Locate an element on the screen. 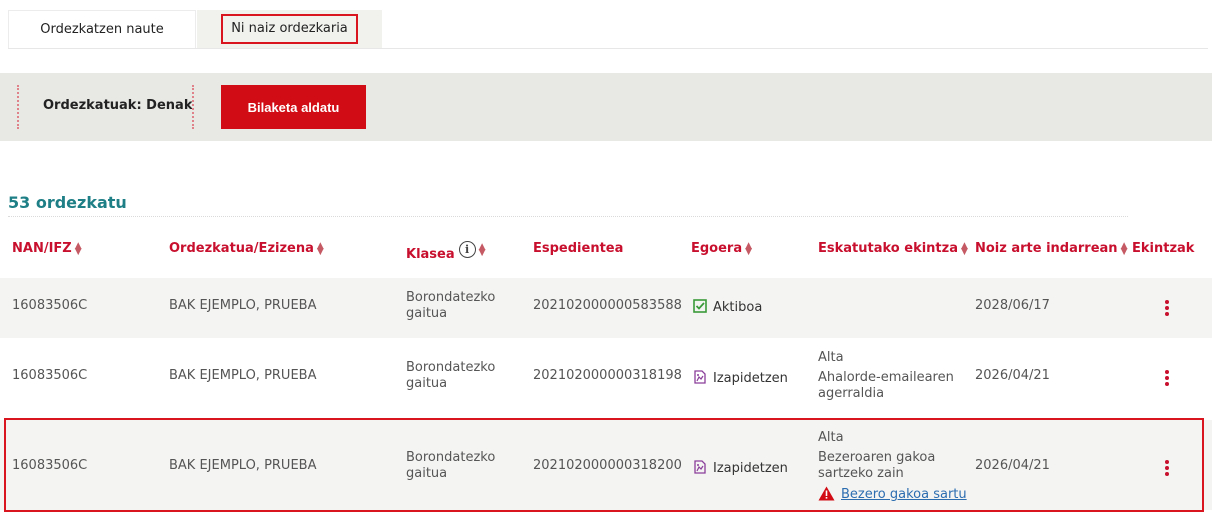 The width and height of the screenshot is (1212, 520). row-status: Izapidetzen is located at coordinates (740, 378).